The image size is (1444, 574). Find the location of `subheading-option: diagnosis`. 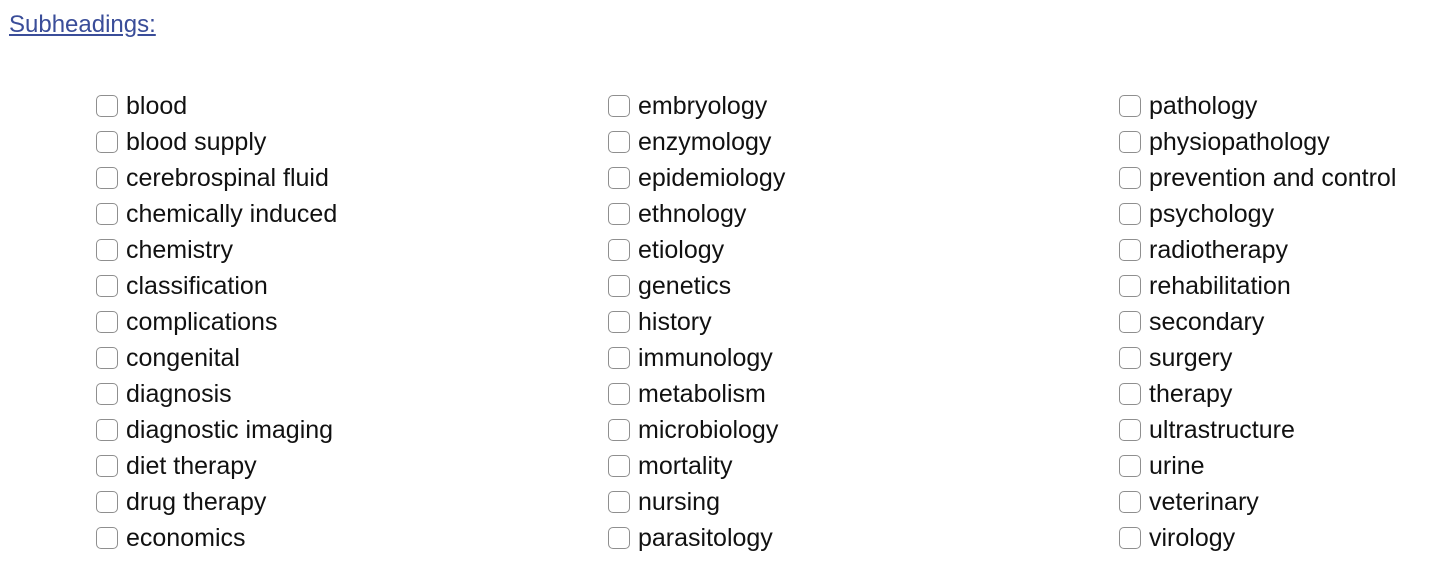

subheading-option: diagnosis is located at coordinates (216, 394).